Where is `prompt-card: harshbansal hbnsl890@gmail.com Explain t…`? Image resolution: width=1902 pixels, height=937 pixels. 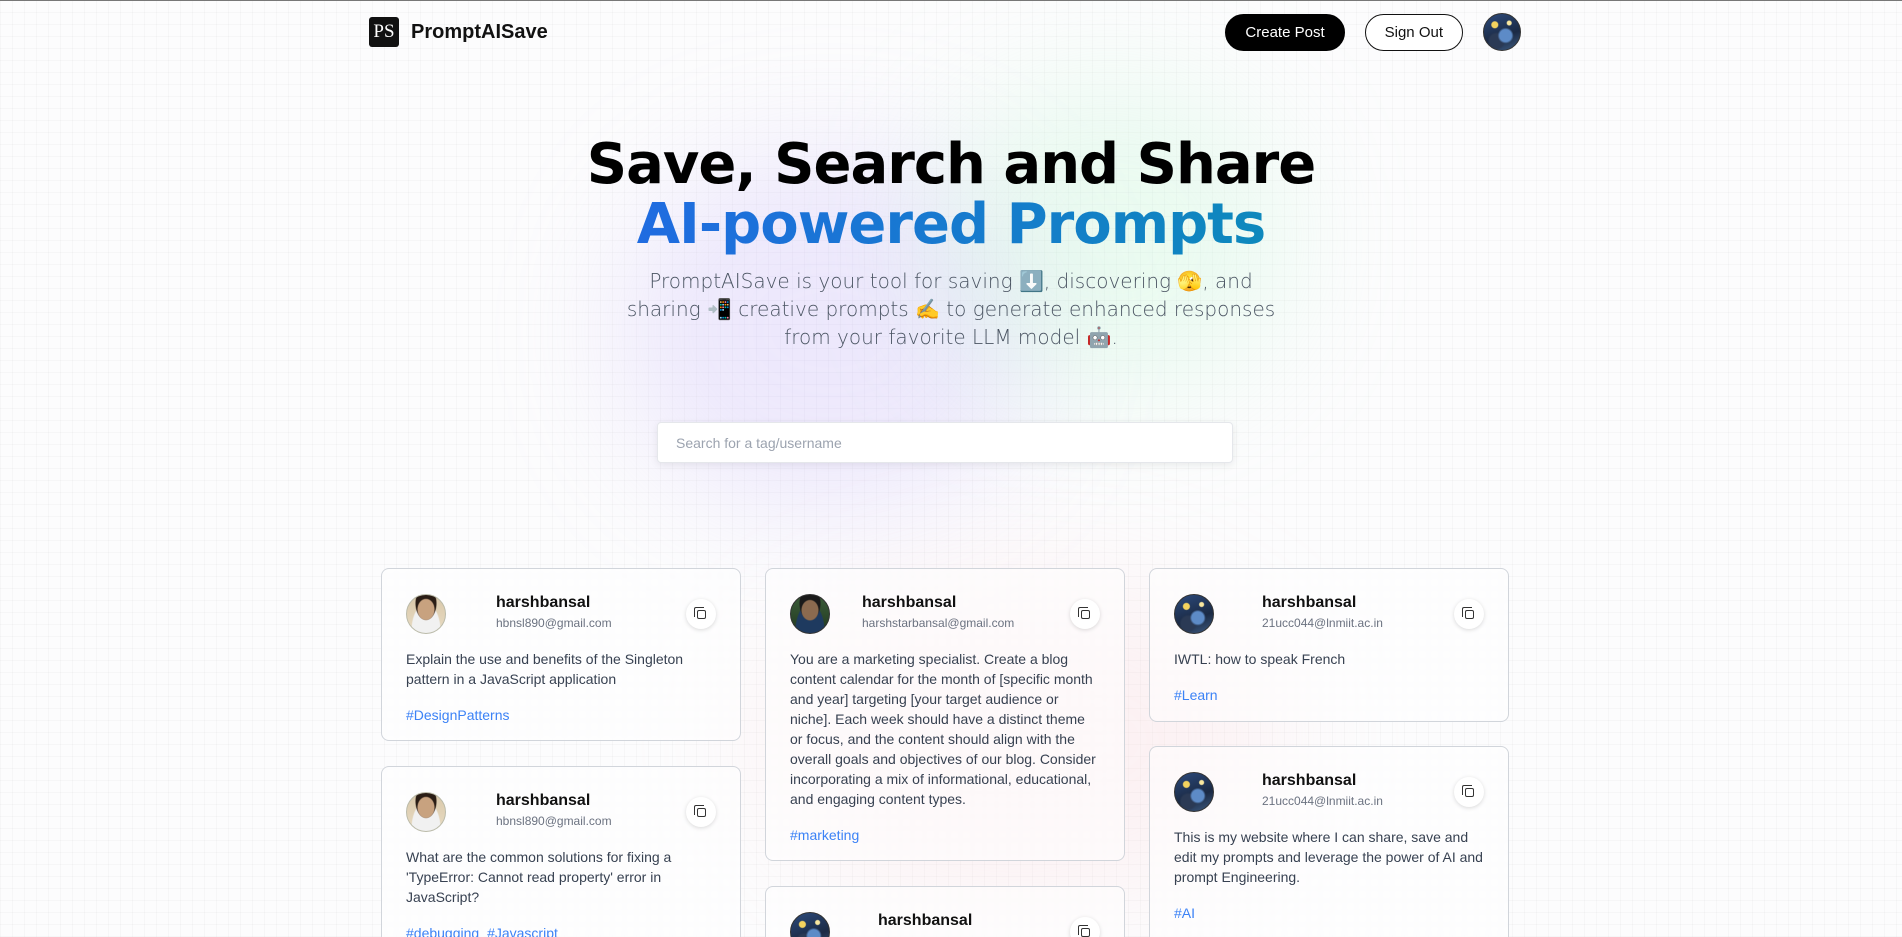 prompt-card: harshbansal hbnsl890@gmail.com Explain t… is located at coordinates (561, 654).